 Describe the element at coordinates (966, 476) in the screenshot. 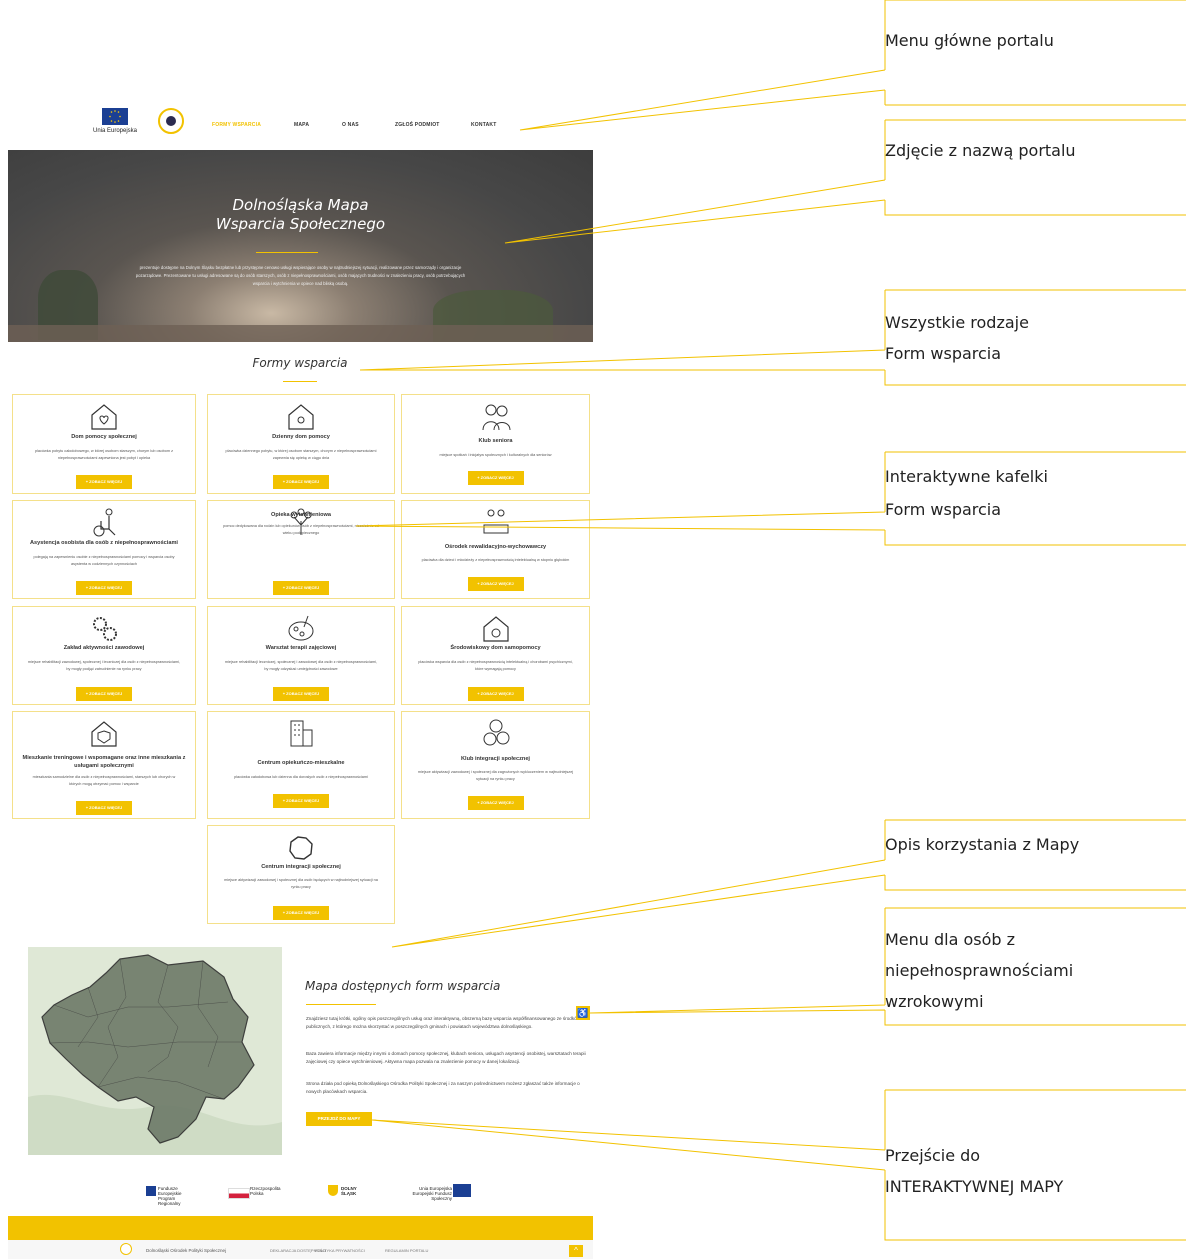

I see `annotation-tiles-1: Interaktywne kafelki` at that location.